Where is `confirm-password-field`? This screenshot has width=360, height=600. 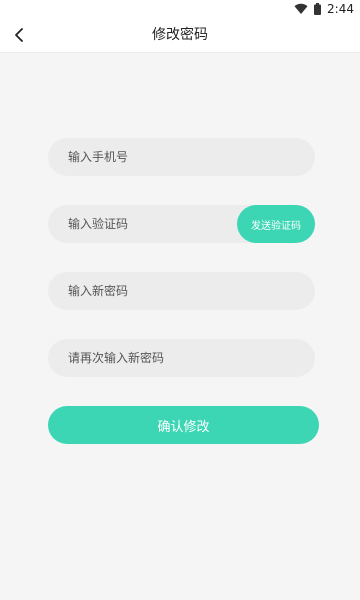 confirm-password-field is located at coordinates (181, 358).